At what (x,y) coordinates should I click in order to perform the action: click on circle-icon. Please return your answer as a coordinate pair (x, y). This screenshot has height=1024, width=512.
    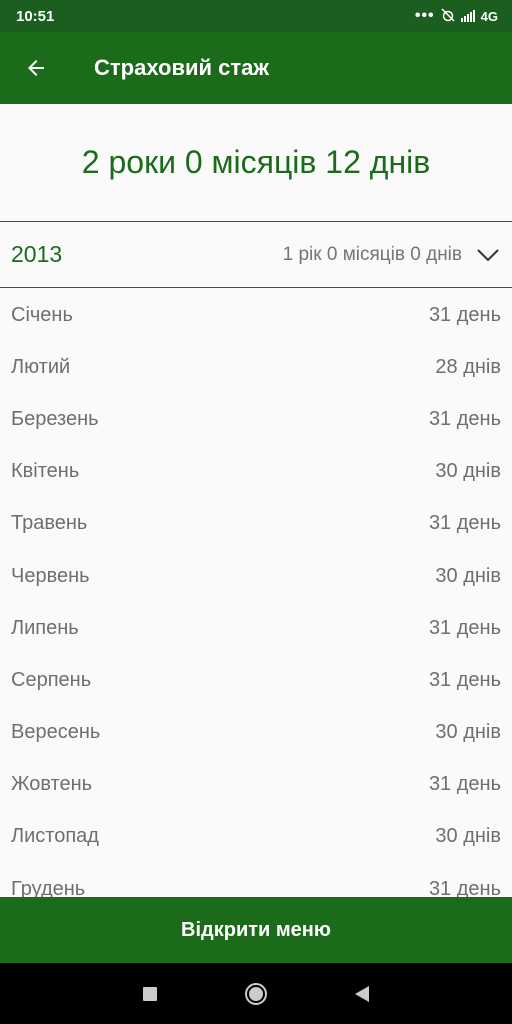
    Looking at the image, I should click on (256, 993).